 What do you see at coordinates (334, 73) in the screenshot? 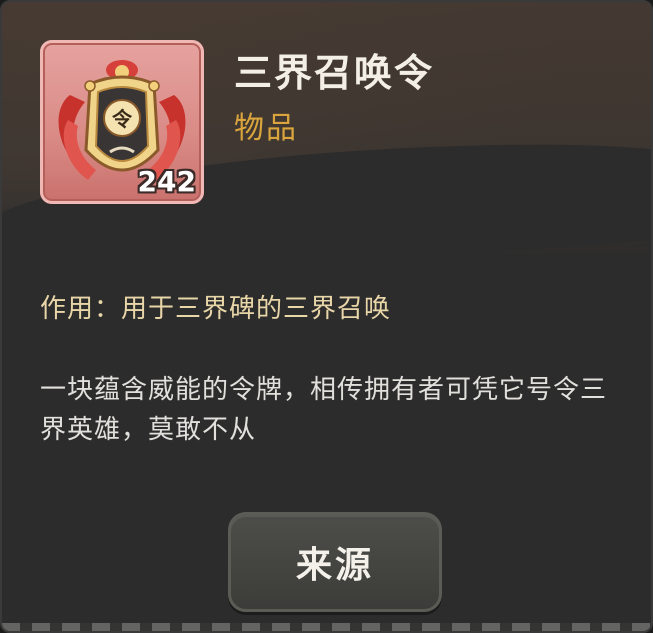
I see `item-name: 三界召唤令` at bounding box center [334, 73].